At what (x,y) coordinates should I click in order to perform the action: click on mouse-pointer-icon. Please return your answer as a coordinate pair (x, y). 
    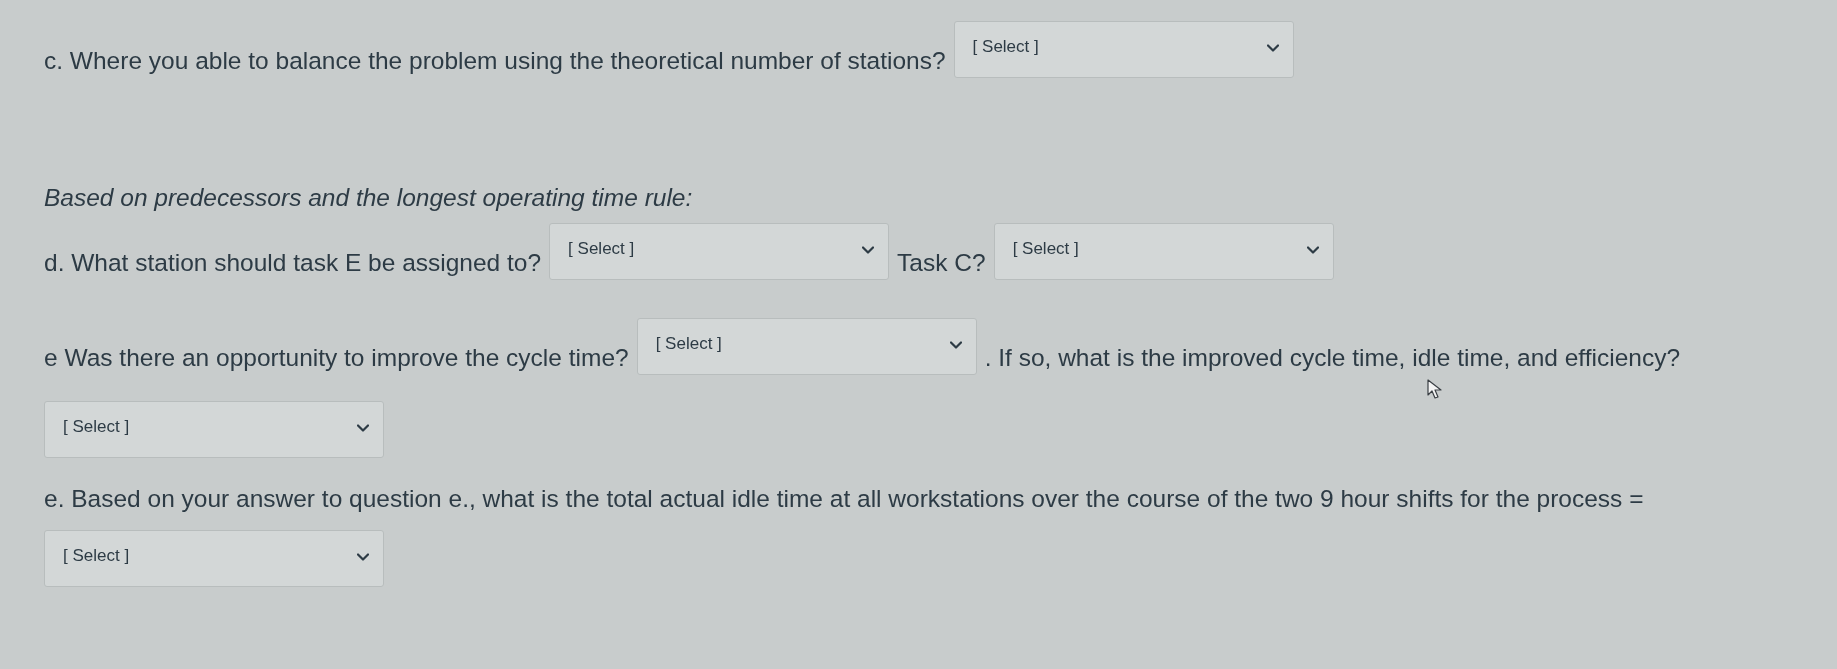
    Looking at the image, I should click on (1435, 389).